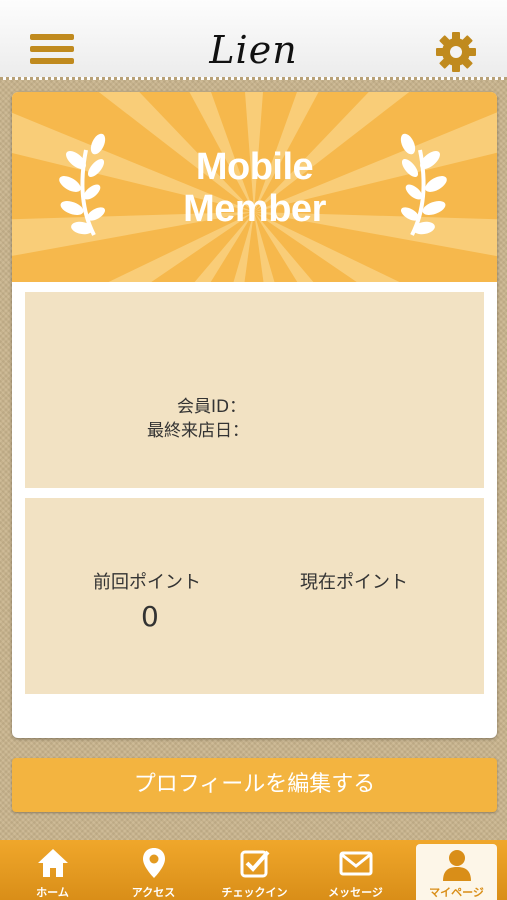 This screenshot has width=507, height=900. I want to click on current-points-label: 現在ポイント, so click(354, 582).